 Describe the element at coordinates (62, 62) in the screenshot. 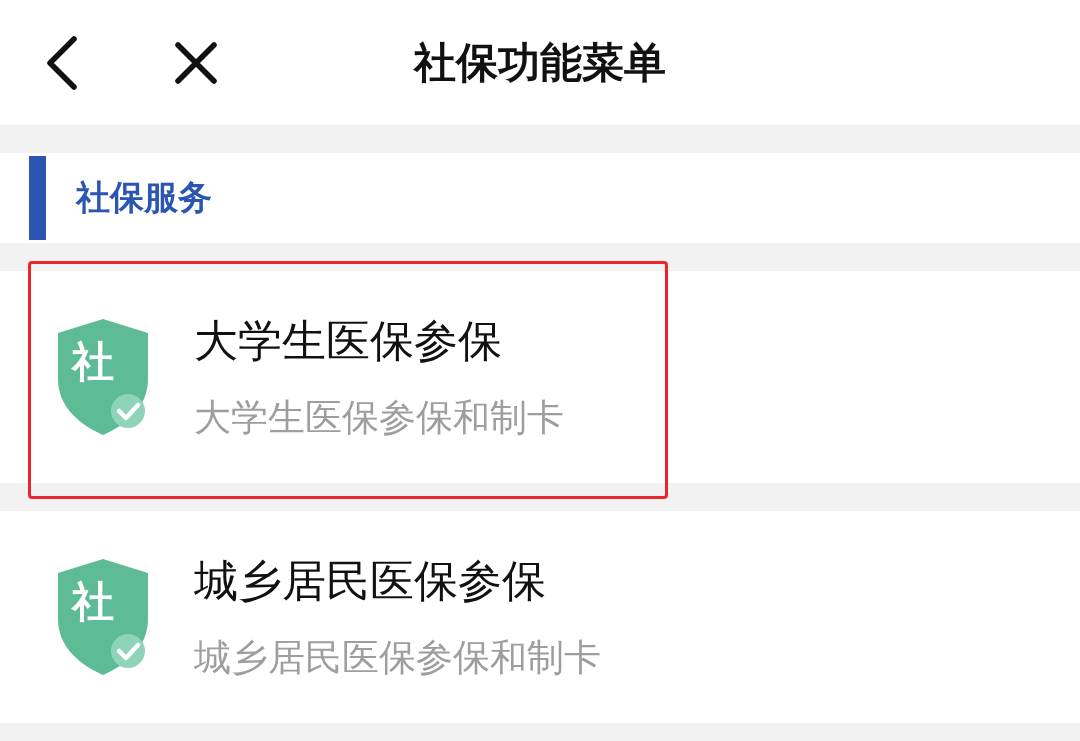

I see `back-icon` at that location.